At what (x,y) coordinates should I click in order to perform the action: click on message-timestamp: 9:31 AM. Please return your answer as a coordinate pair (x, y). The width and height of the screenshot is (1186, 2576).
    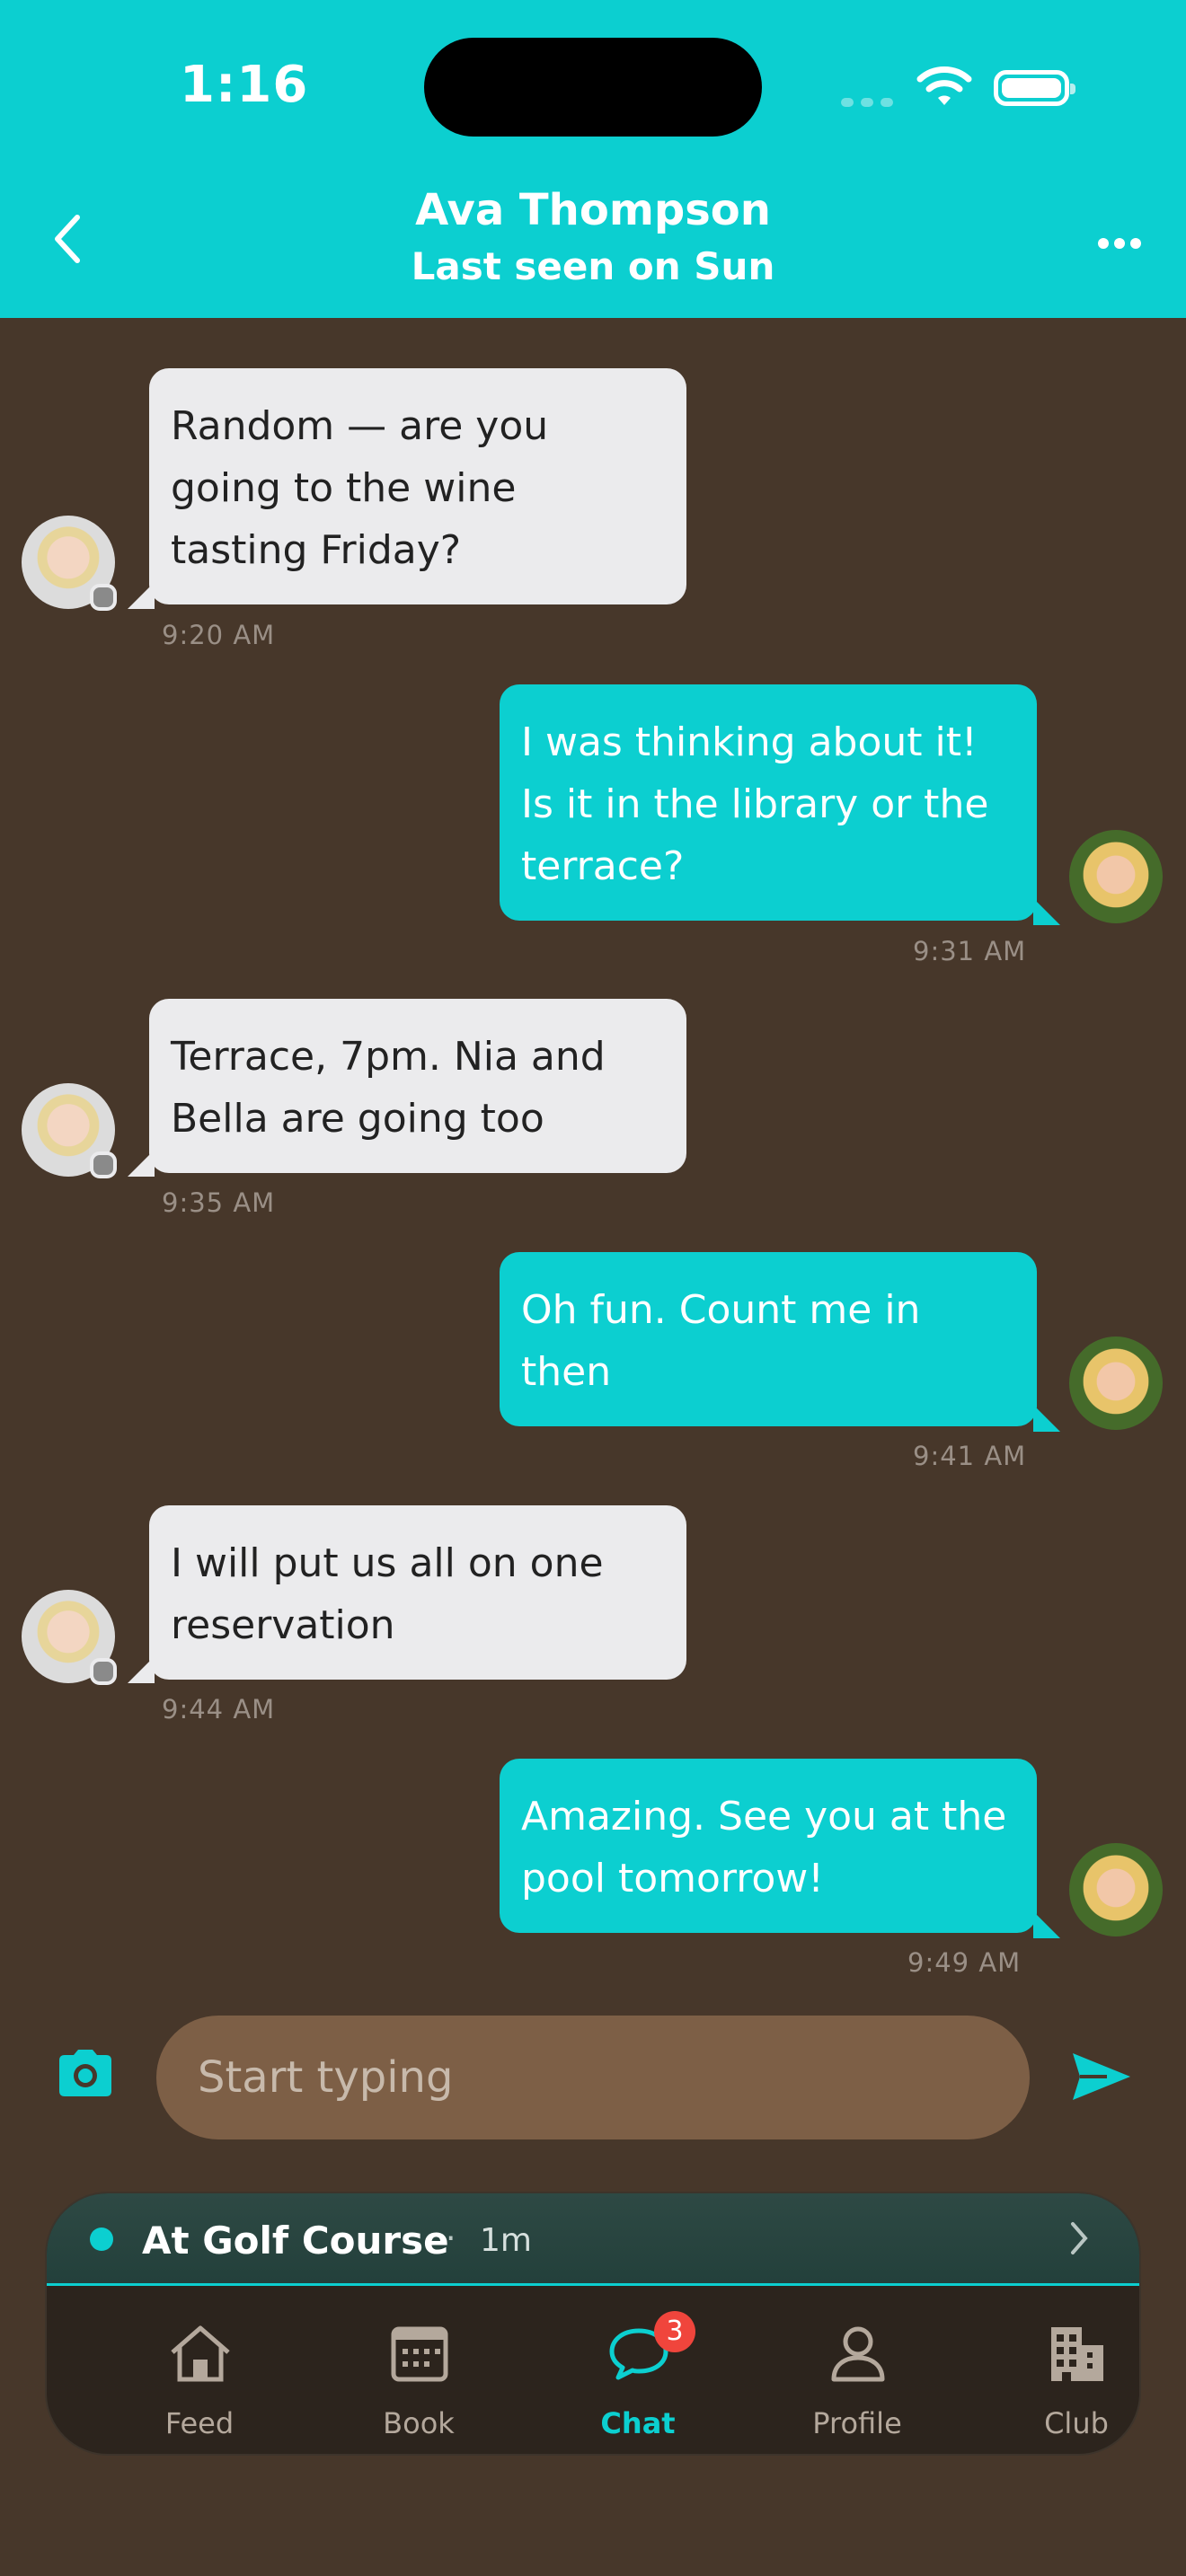
    Looking at the image, I should click on (970, 951).